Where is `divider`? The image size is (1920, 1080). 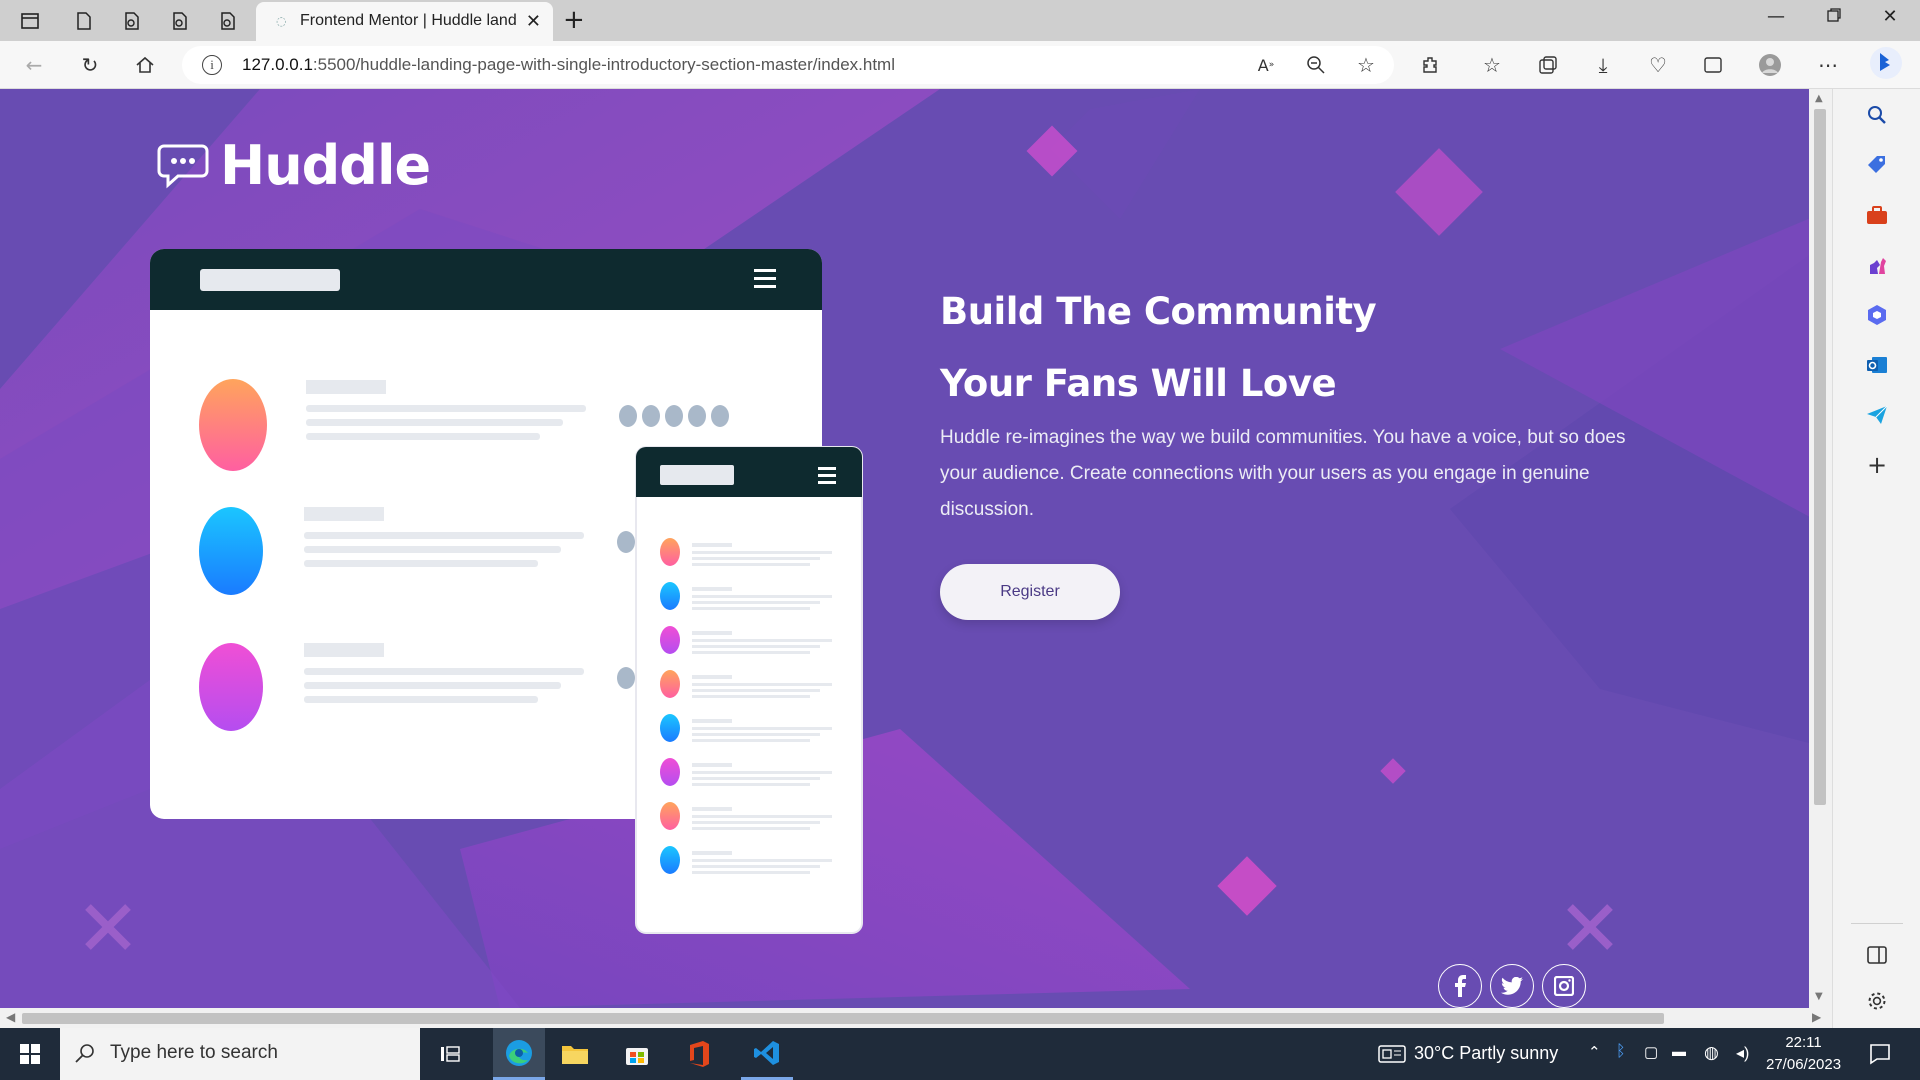
divider is located at coordinates (1877, 923).